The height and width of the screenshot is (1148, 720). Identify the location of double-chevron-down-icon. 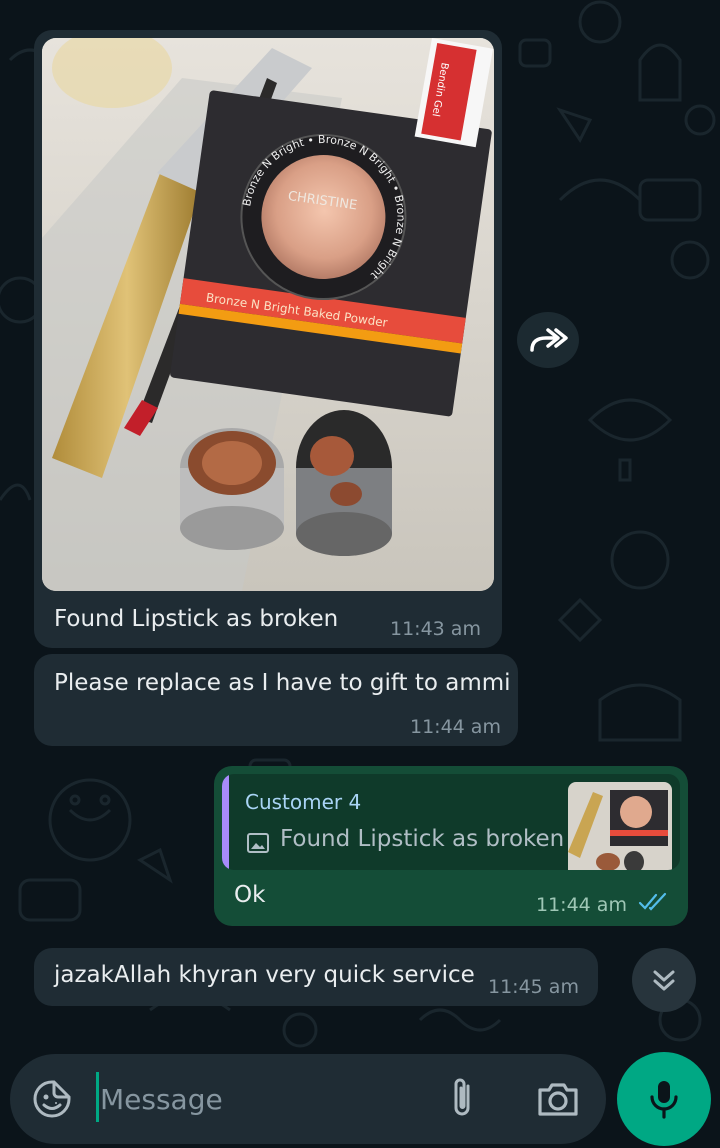
(664, 980).